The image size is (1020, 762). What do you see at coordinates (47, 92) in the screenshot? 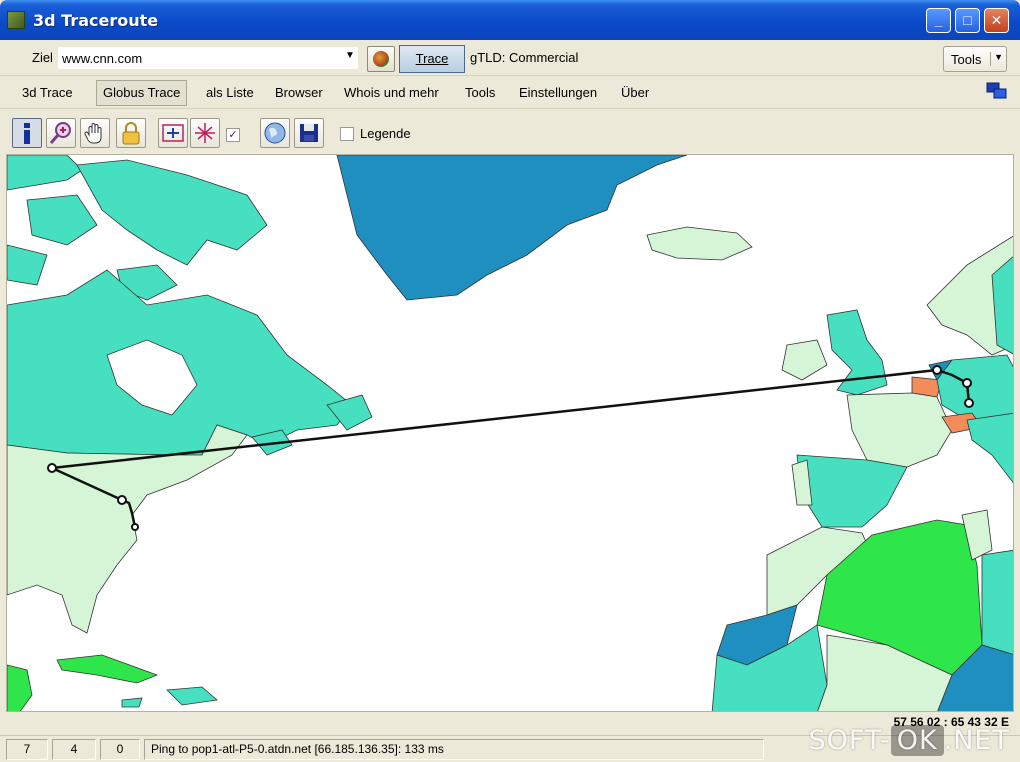
I see `menu-3d-trace: 3d Trace` at bounding box center [47, 92].